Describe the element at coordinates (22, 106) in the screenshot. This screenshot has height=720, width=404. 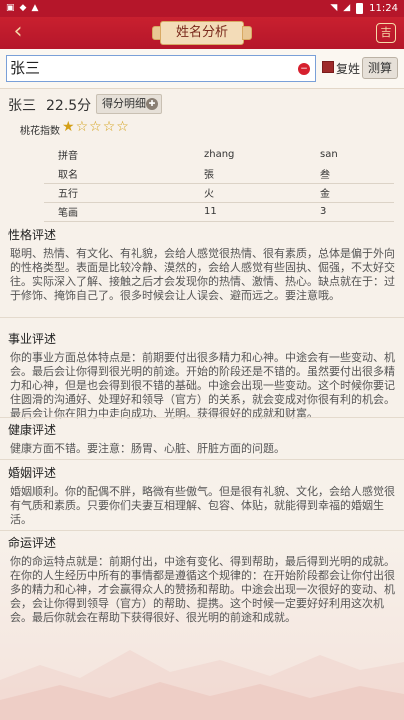
I see `result-name: 张三` at that location.